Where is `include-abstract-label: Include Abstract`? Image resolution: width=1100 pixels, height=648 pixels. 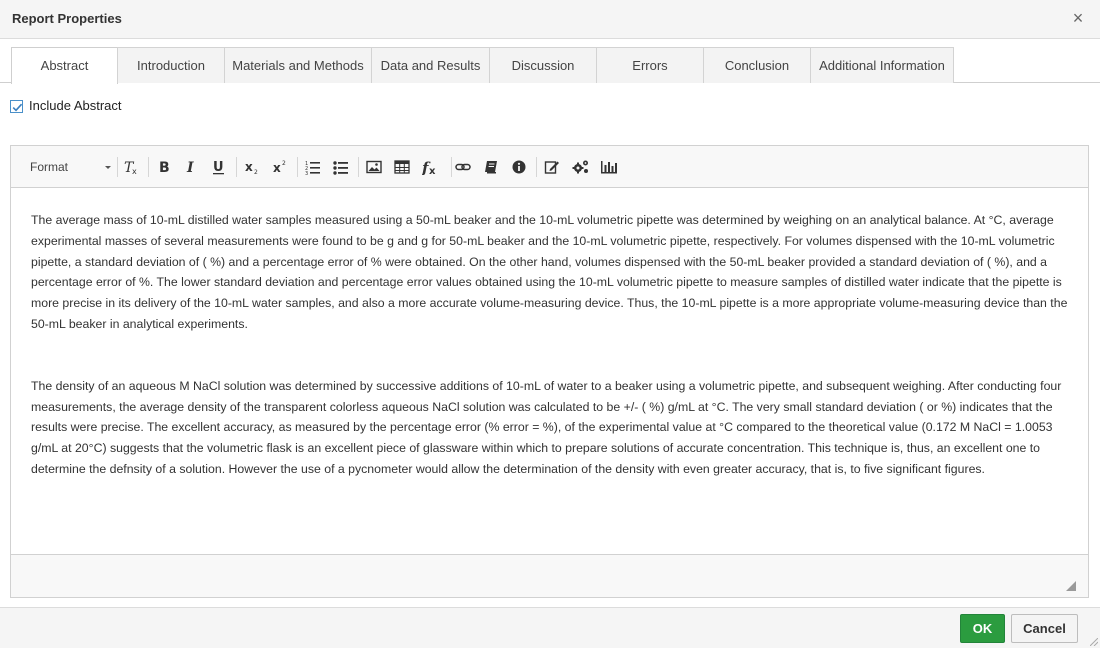
include-abstract-label: Include Abstract is located at coordinates (75, 105).